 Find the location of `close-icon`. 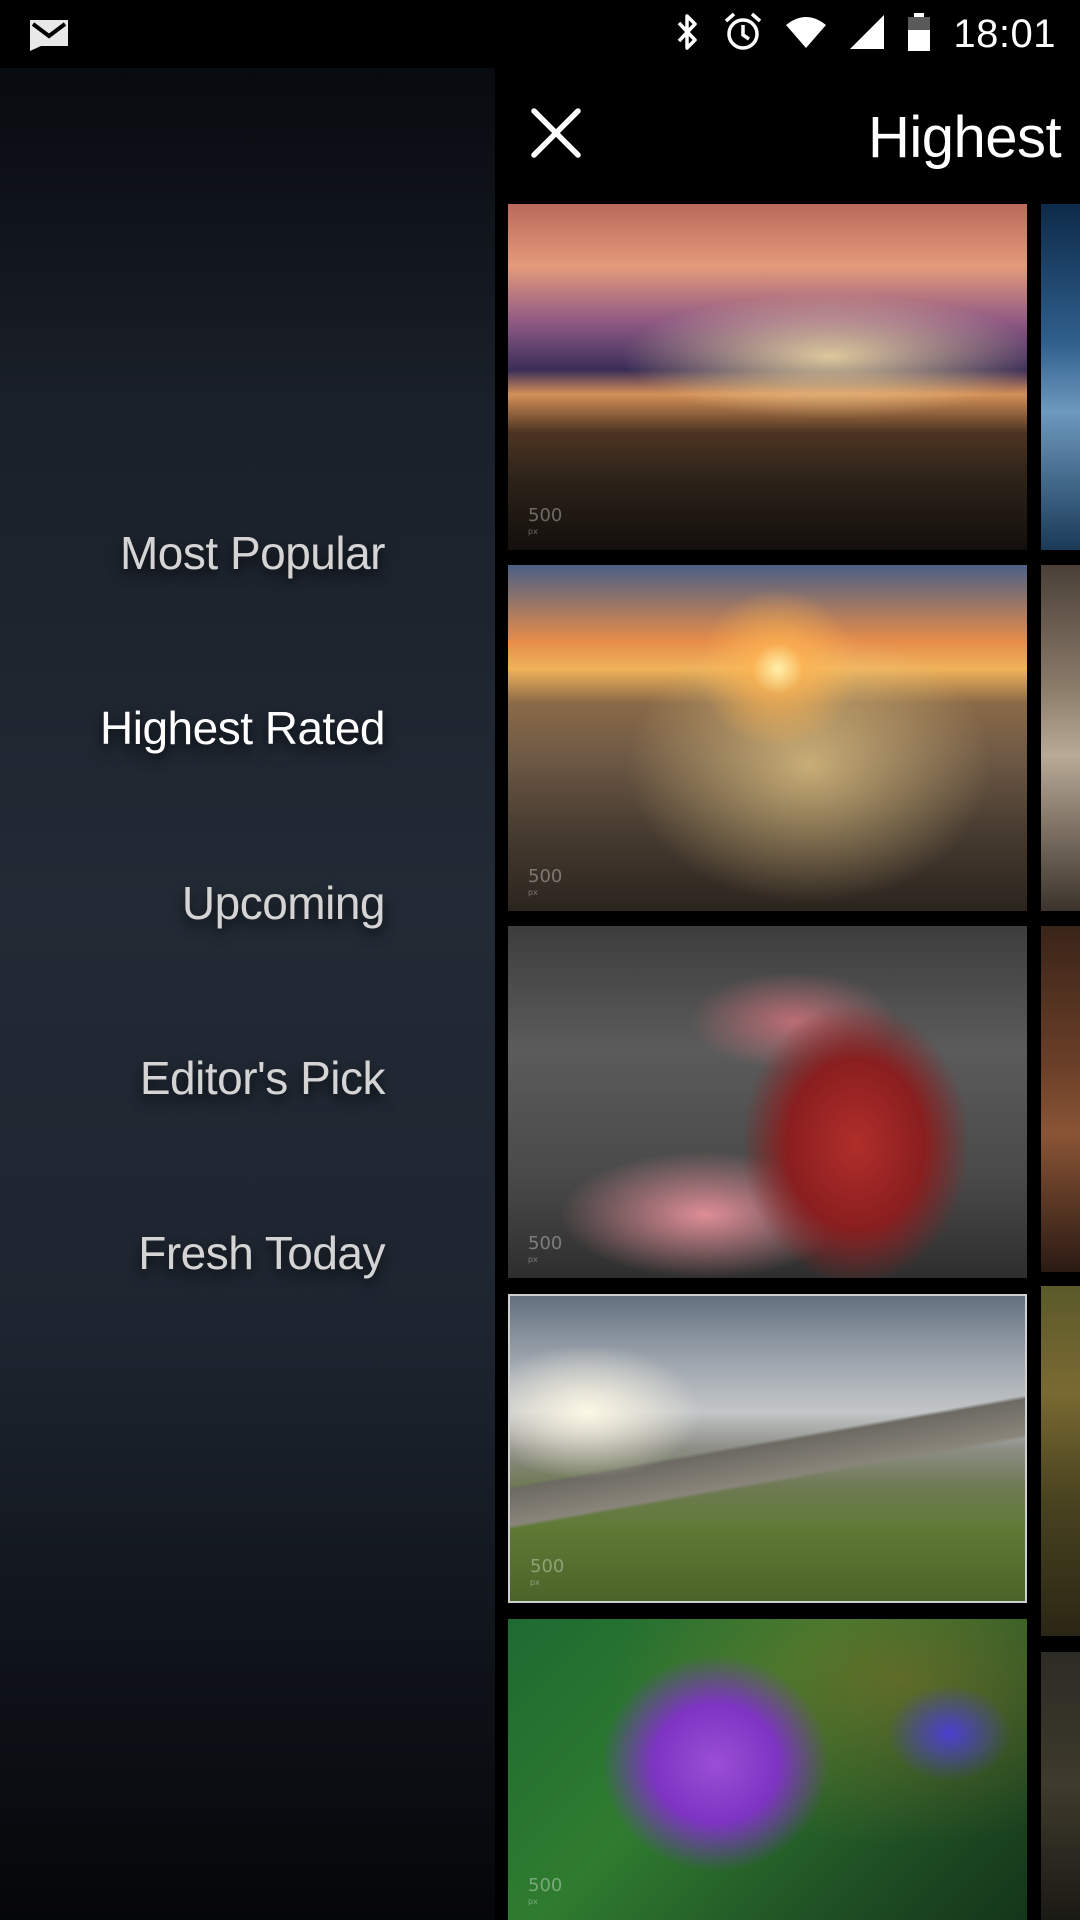

close-icon is located at coordinates (556, 133).